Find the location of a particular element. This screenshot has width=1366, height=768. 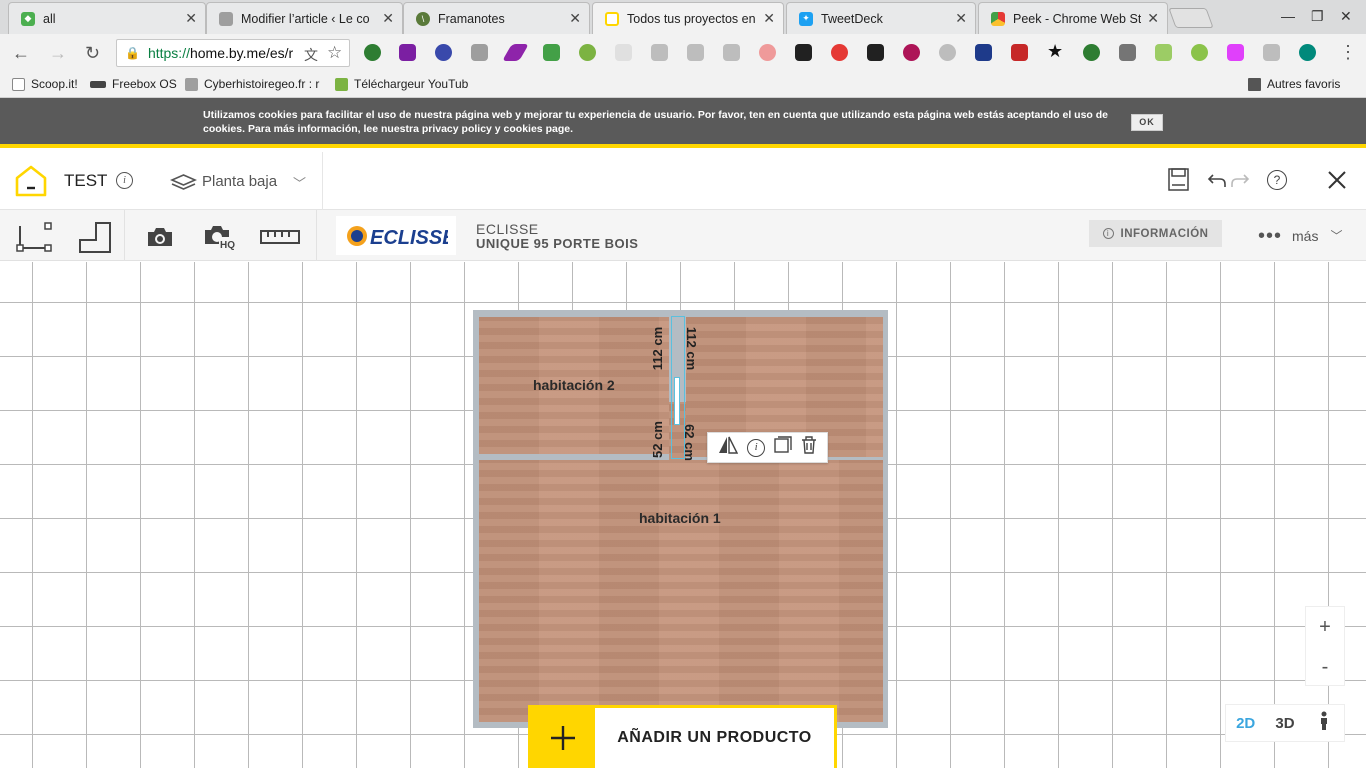

ruler-icon is located at coordinates (280, 237).